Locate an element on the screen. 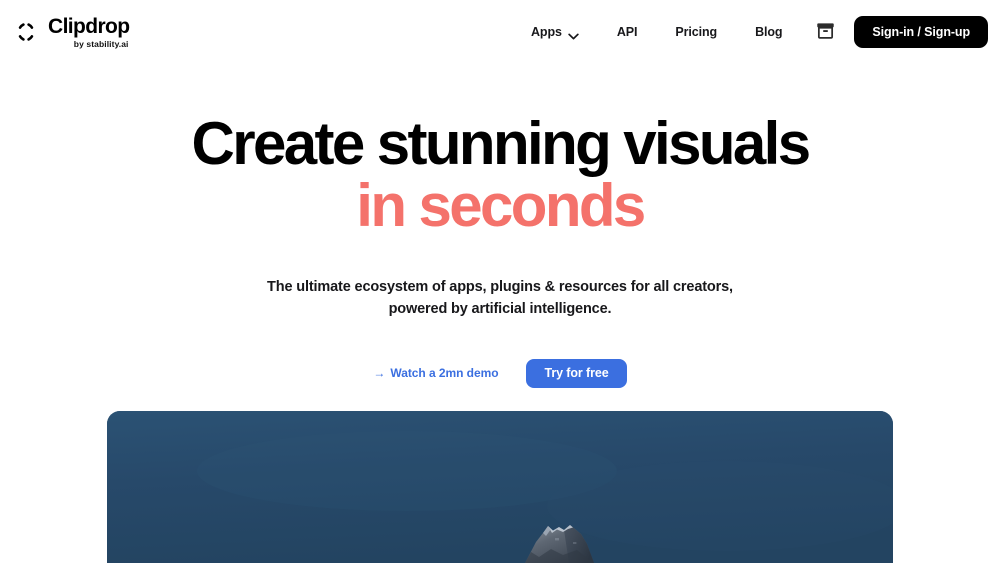  nav-item-apps-label: Apps is located at coordinates (546, 32).